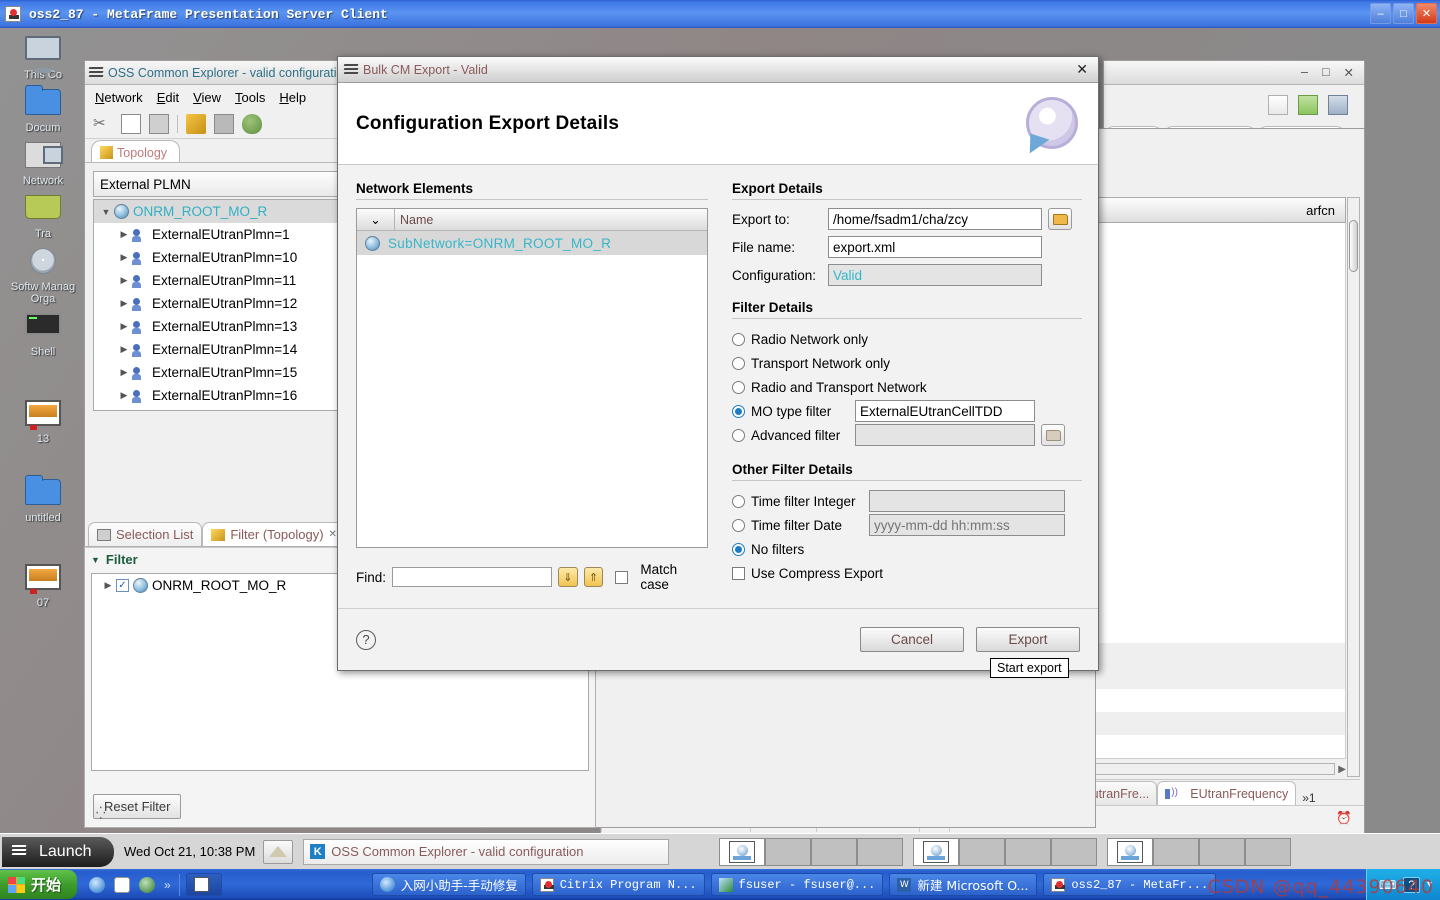 This screenshot has height=900, width=1440. What do you see at coordinates (532, 378) in the screenshot?
I see `network-elements-list: ⌄ Name SubNetwork=ONRM_ROOT_MO_R` at bounding box center [532, 378].